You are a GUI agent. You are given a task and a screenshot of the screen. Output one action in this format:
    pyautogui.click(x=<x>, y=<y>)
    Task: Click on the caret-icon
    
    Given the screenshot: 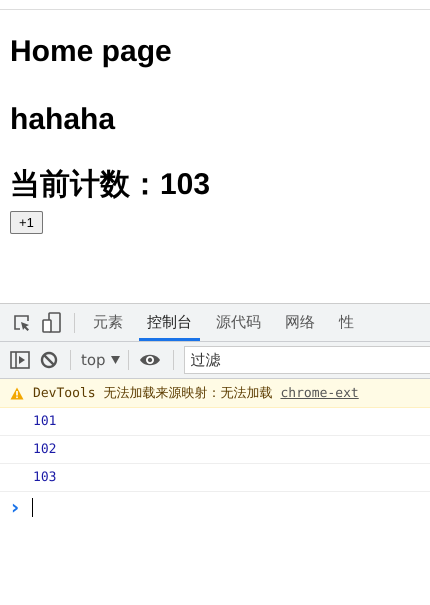 What is the action you would take?
    pyautogui.click(x=115, y=360)
    